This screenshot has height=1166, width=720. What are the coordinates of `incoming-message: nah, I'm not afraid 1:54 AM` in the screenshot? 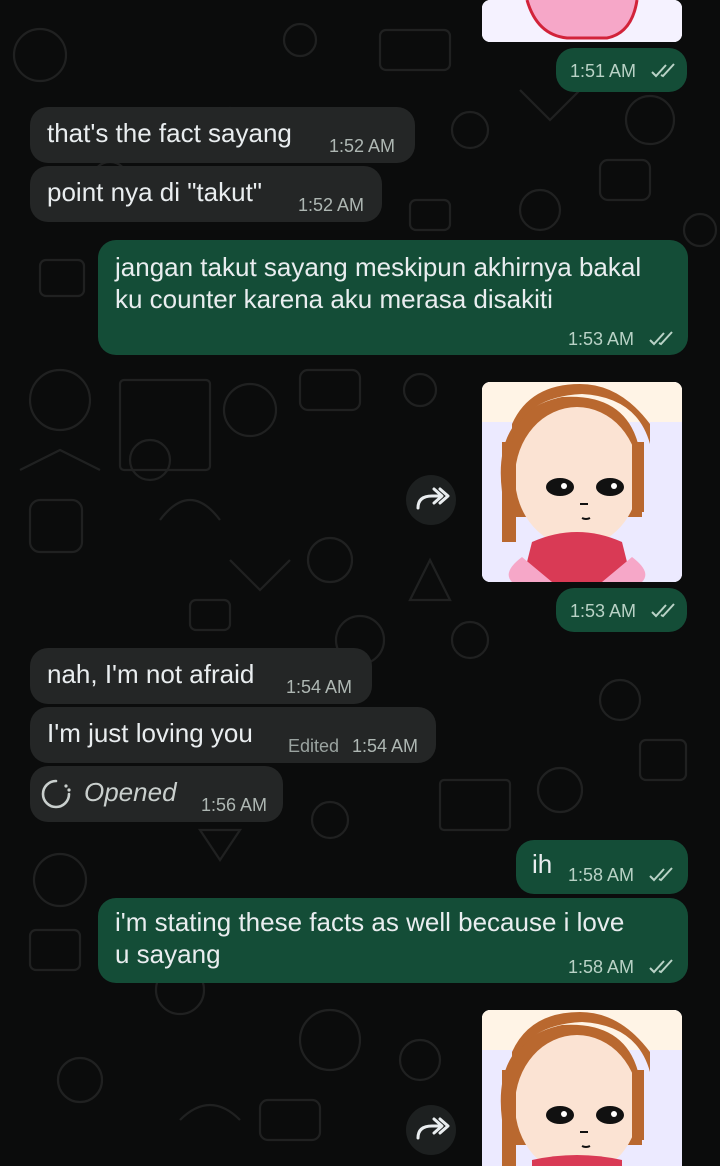 It's located at (201, 676).